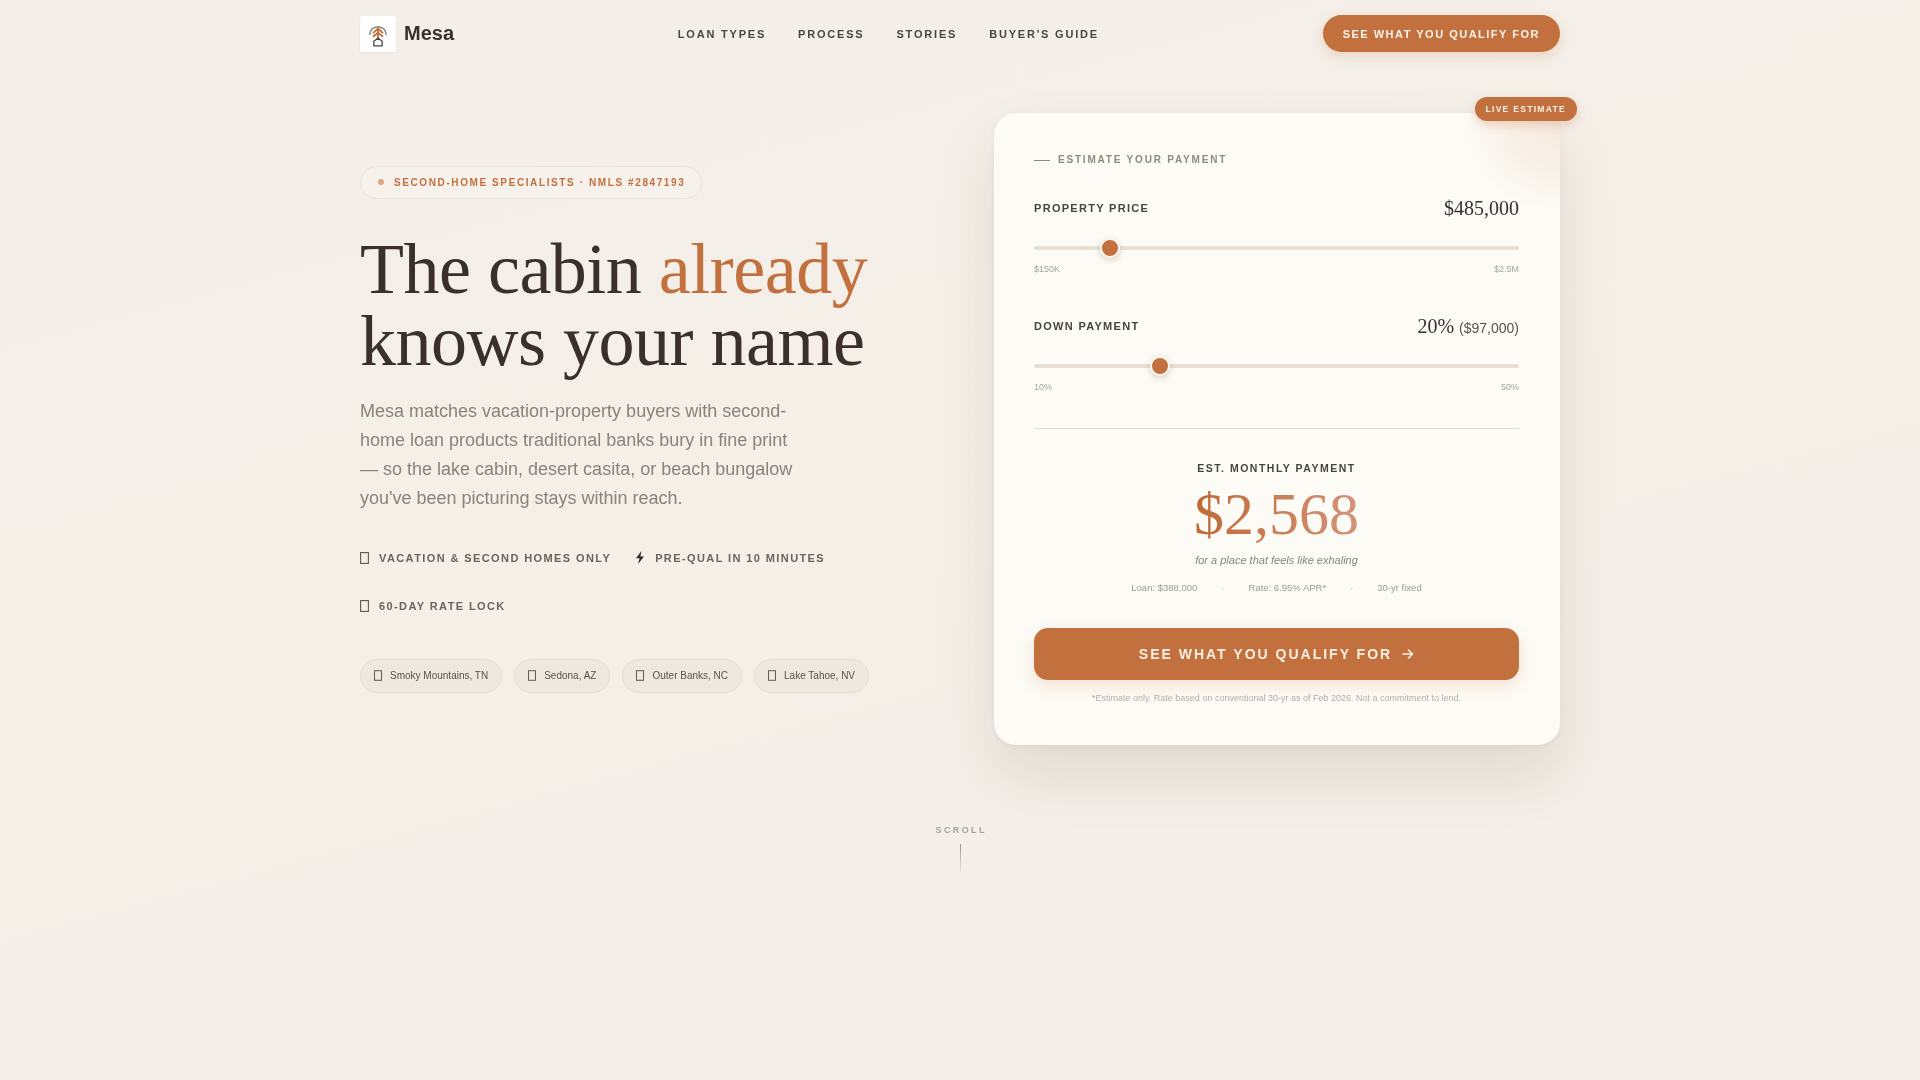 The image size is (1920, 1080). Describe the element at coordinates (1087, 326) in the screenshot. I see `slider-label: DOWN PAYMENT` at that location.